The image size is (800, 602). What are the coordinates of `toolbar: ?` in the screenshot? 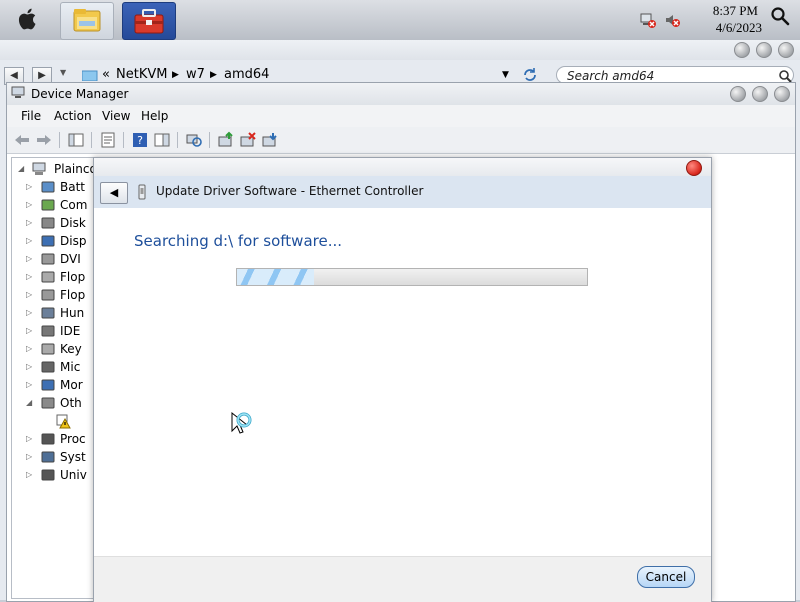 It's located at (401, 140).